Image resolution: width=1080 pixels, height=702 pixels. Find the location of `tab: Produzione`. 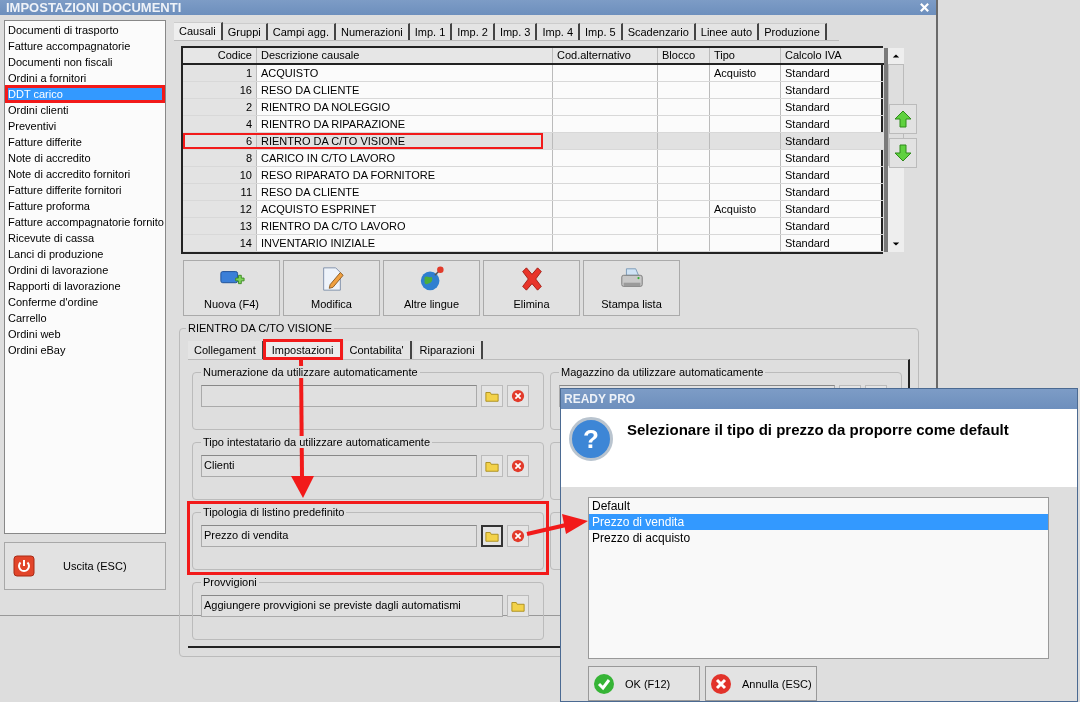

tab: Produzione is located at coordinates (793, 31).